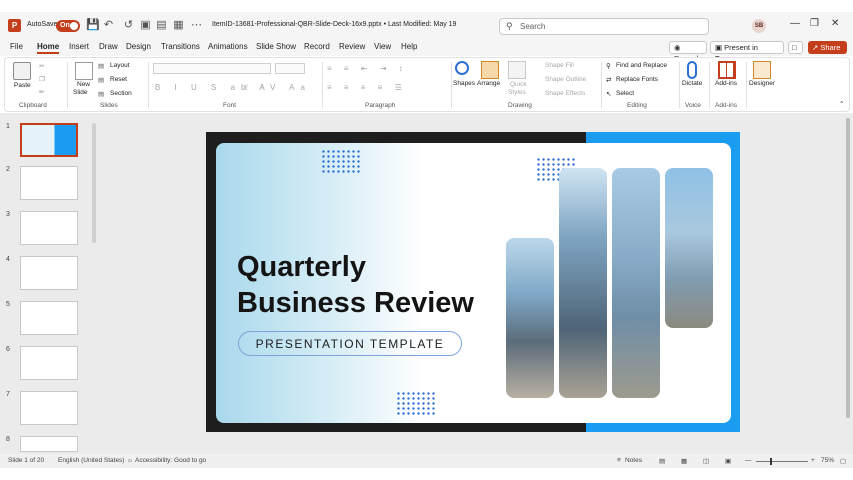  Describe the element at coordinates (180, 46) in the screenshot. I see `tab-transitions: Transitions` at that location.